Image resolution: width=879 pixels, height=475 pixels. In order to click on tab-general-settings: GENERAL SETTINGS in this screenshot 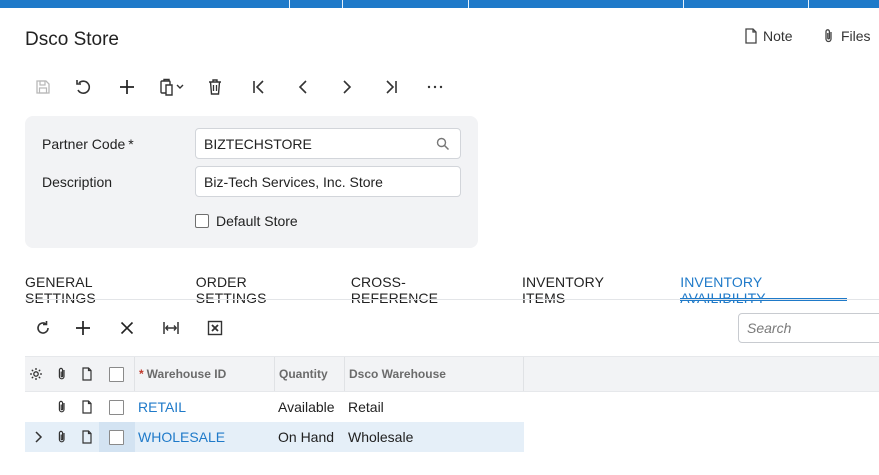, I will do `click(94, 290)`.